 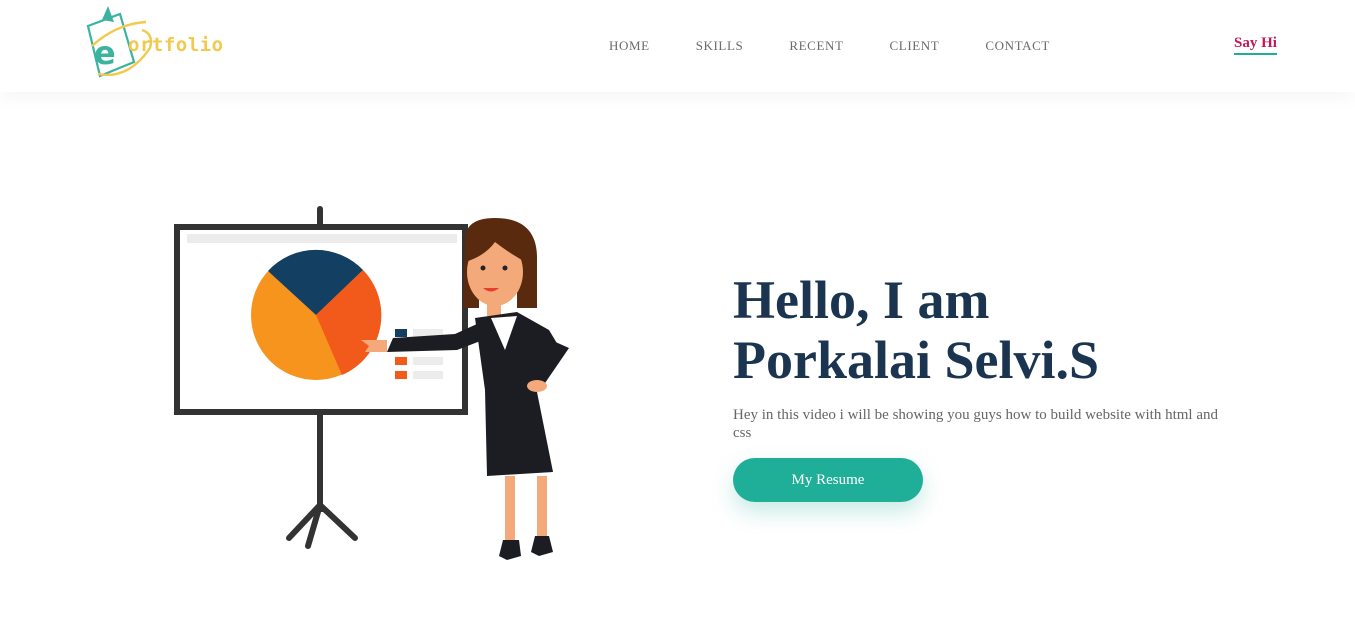 I want to click on hero-title-line2: Porkalai Selvi.S, so click(x=916, y=360).